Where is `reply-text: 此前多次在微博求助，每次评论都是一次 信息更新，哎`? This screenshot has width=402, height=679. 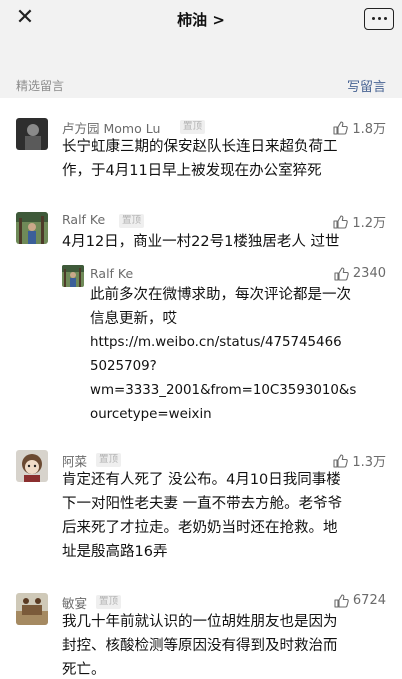 reply-text: 此前多次在微博求助，每次评论都是一次 信息更新，哎 is located at coordinates (220, 307).